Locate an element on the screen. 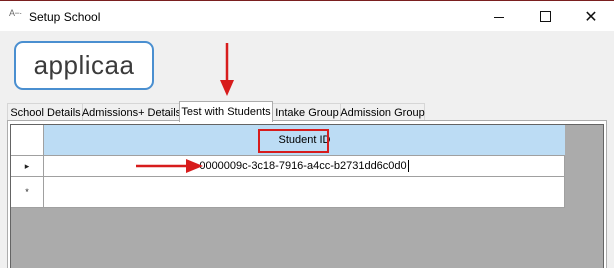 The image size is (614, 268). current-row-indicator-icon: ▸ is located at coordinates (27, 165).